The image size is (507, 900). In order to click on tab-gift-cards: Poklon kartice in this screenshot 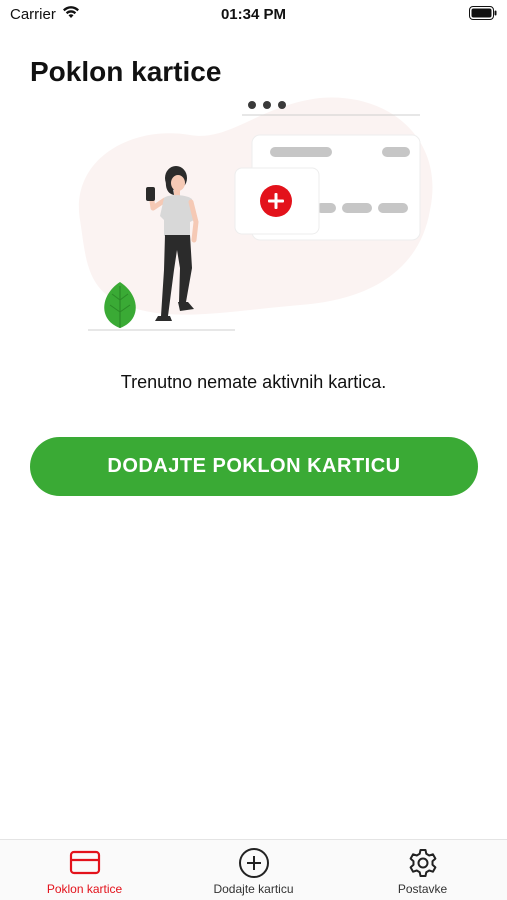, I will do `click(84, 870)`.